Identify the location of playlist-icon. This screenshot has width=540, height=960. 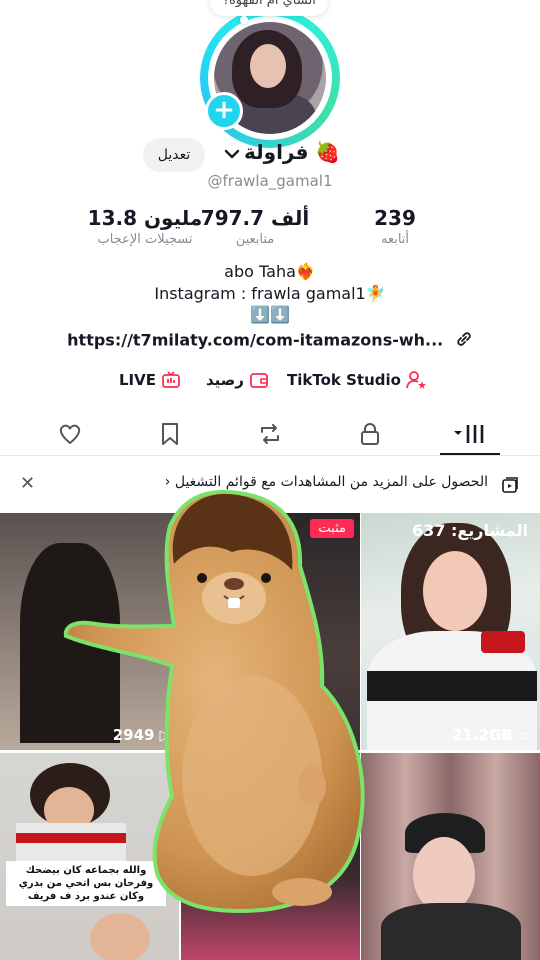
(510, 485).